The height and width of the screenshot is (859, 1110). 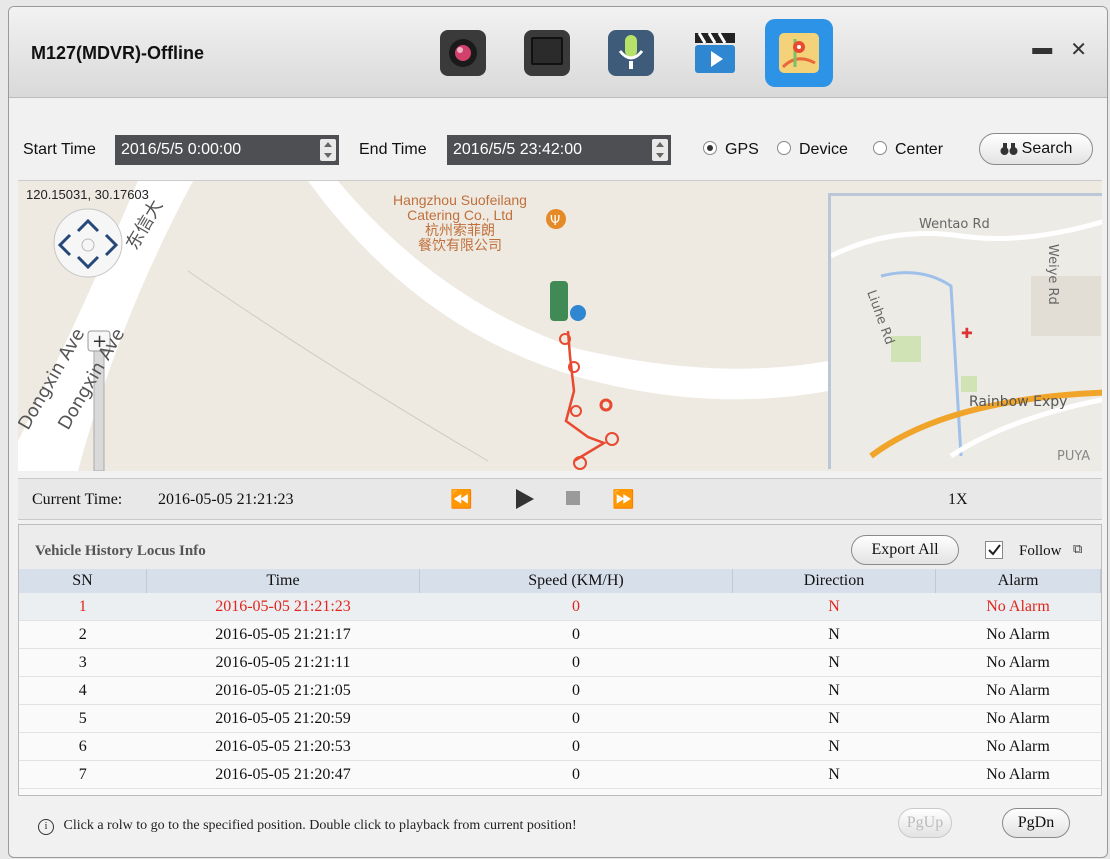 What do you see at coordinates (880, 148) in the screenshot?
I see `center-radio` at bounding box center [880, 148].